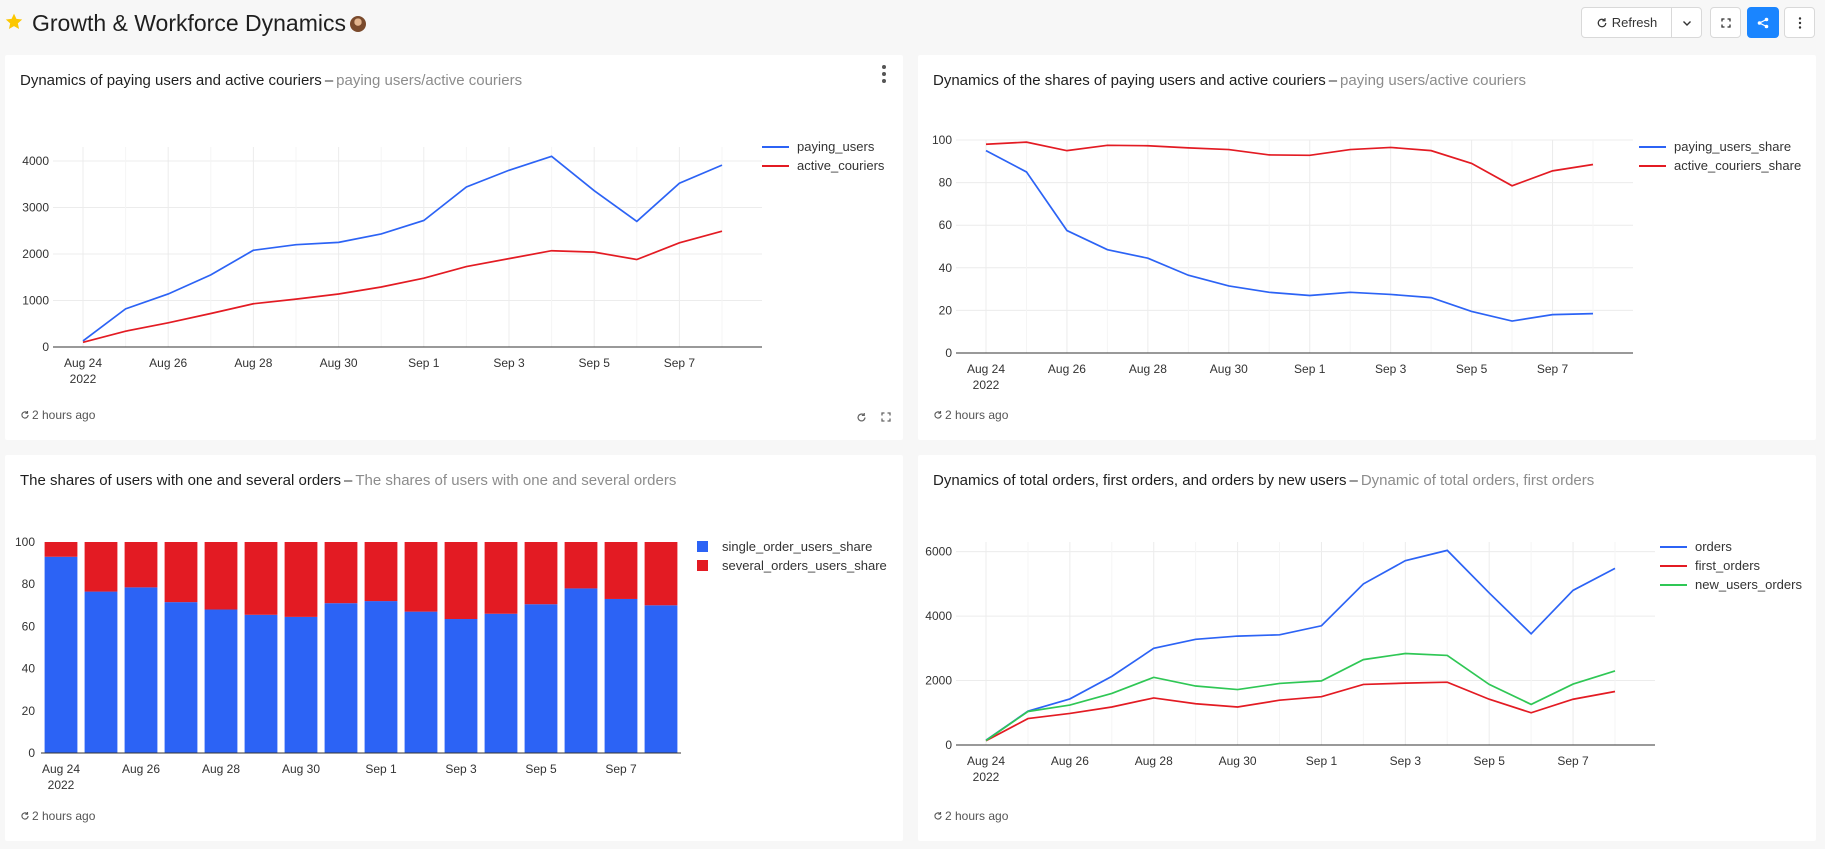  I want to click on legend-label: several_orders_users_share, so click(804, 565).